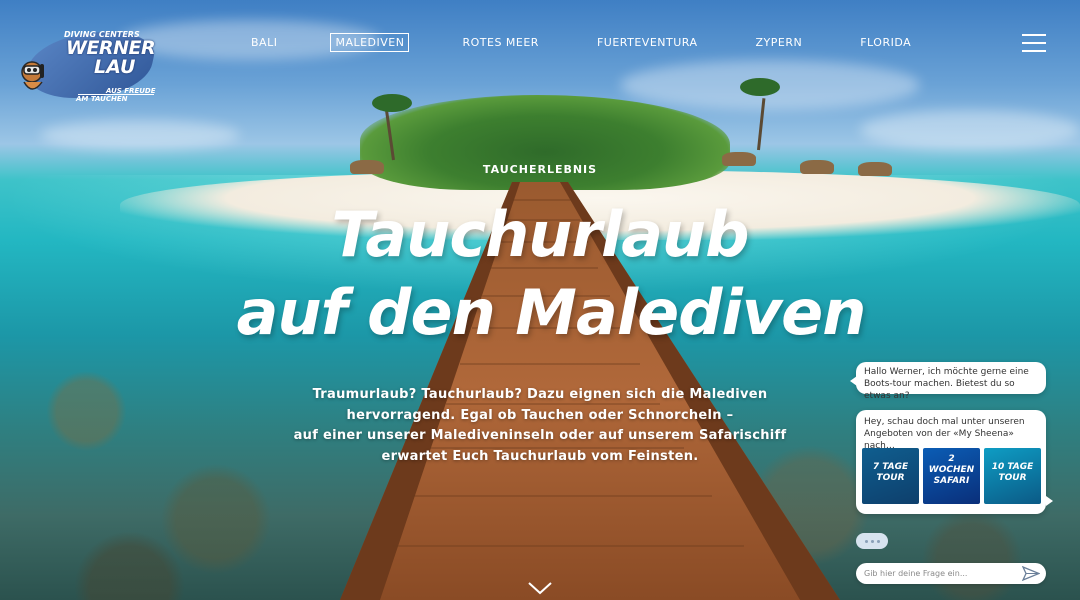  I want to click on logo-lau: LAU, so click(115, 67).